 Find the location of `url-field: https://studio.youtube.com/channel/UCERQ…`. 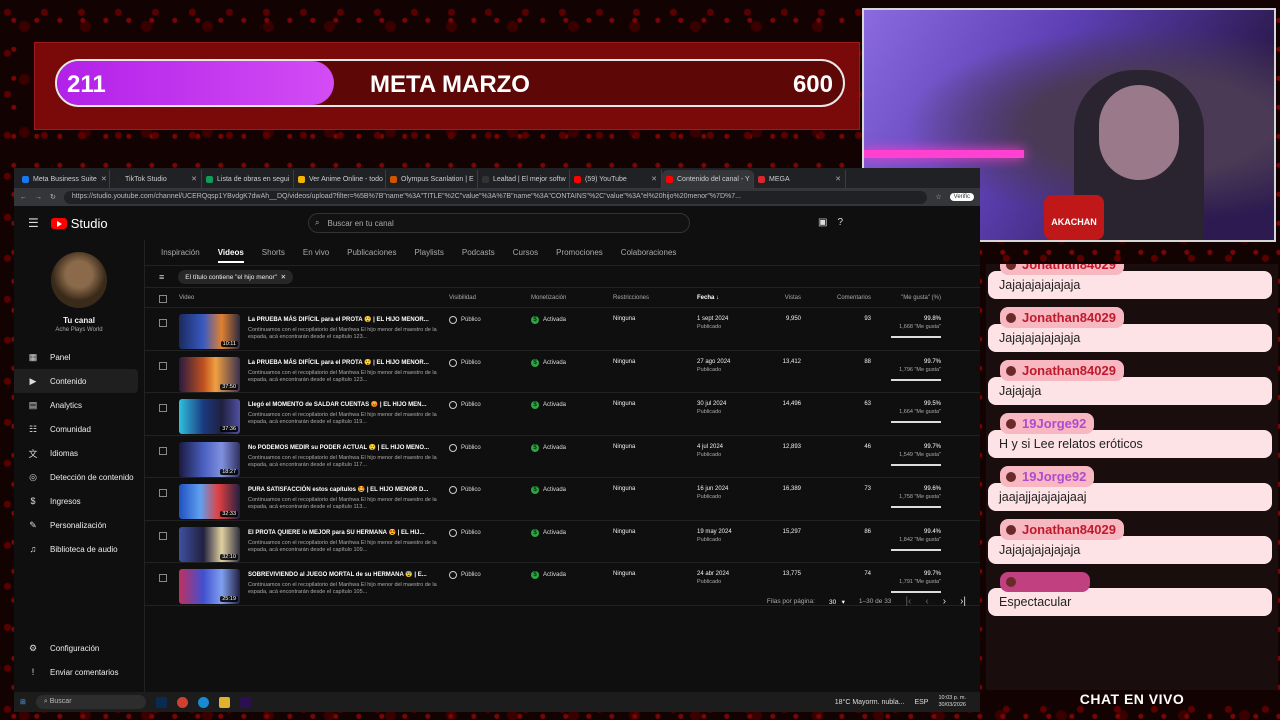

url-field: https://studio.youtube.com/channel/UCERQ… is located at coordinates (495, 197).